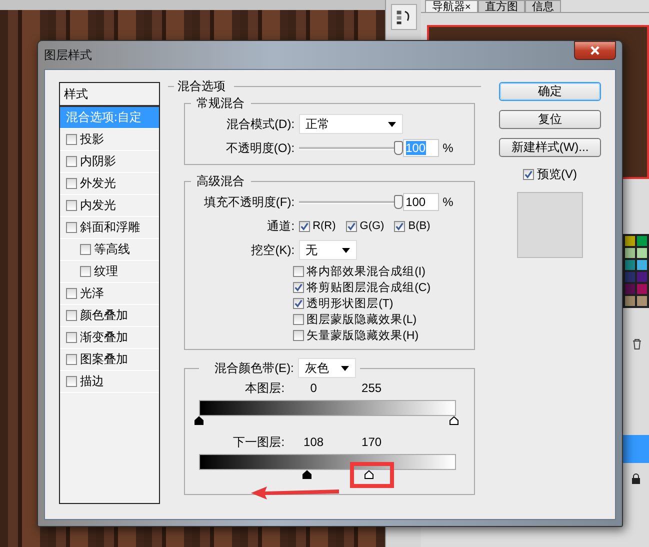  I want to click on style-list-item: 内发光, so click(109, 206).